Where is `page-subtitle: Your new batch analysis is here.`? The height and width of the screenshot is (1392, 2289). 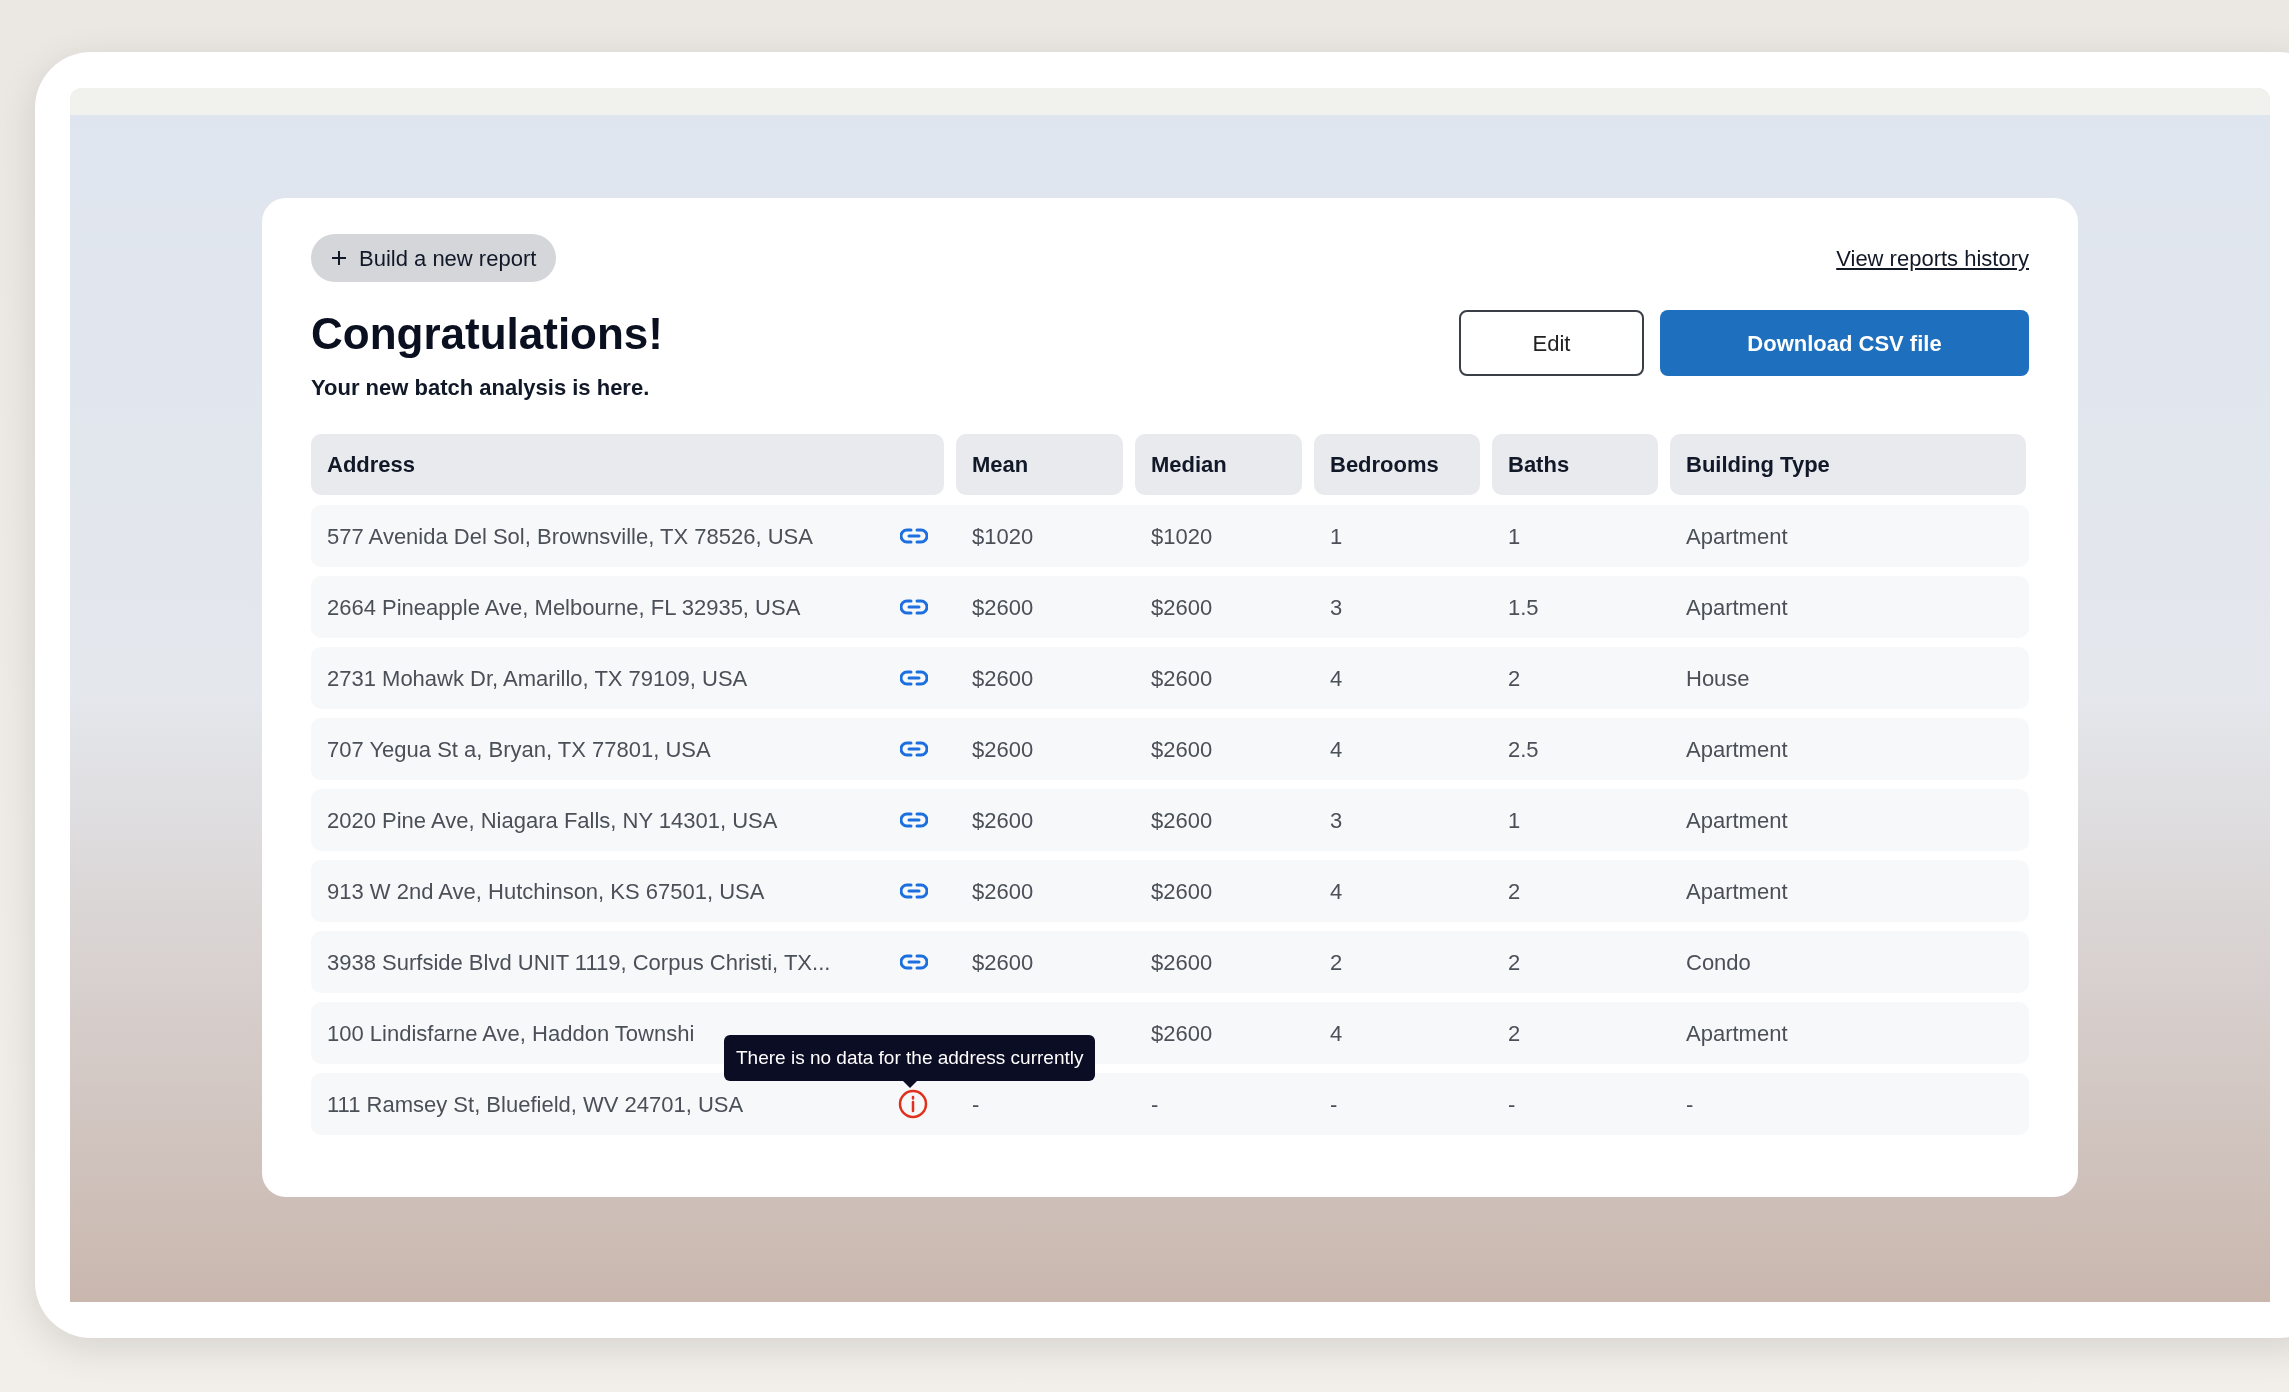 page-subtitle: Your new batch analysis is here. is located at coordinates (481, 388).